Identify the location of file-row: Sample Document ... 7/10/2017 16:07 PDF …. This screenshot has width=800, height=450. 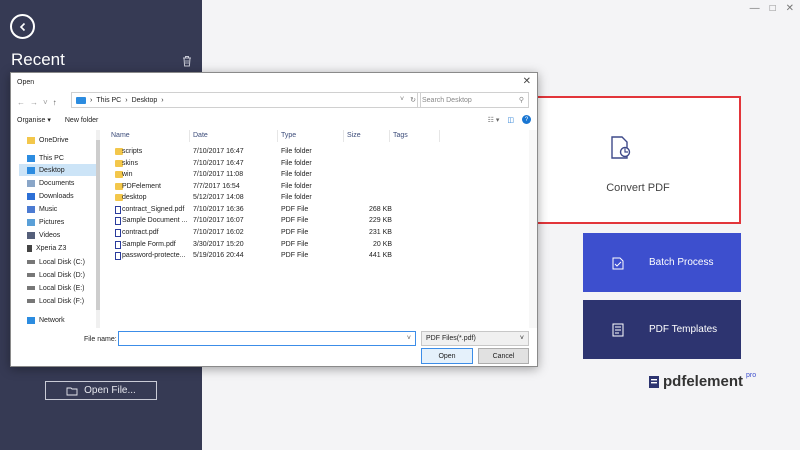
(265, 221).